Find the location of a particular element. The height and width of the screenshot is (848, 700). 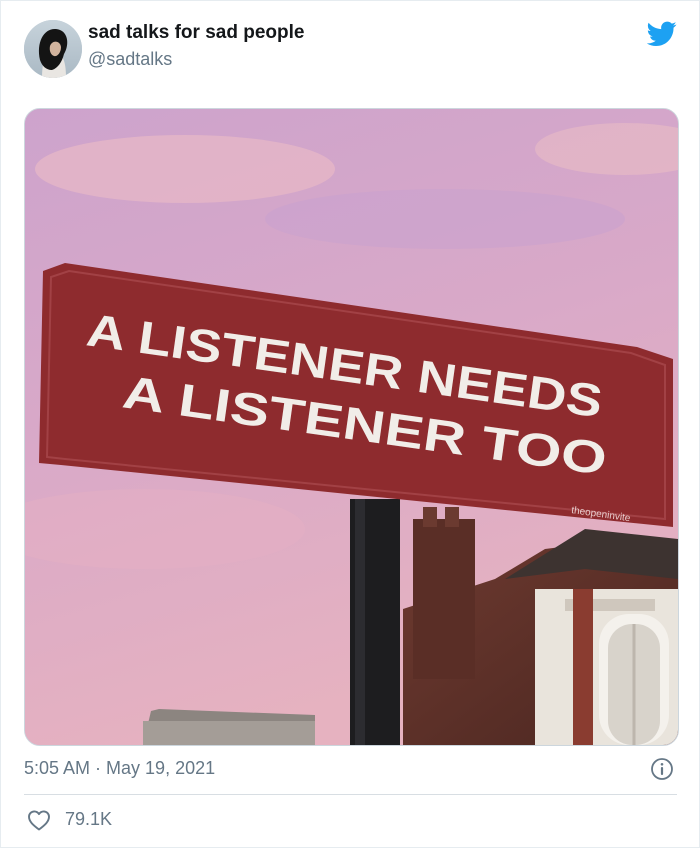

person-avatar-icon is located at coordinates (53, 49).